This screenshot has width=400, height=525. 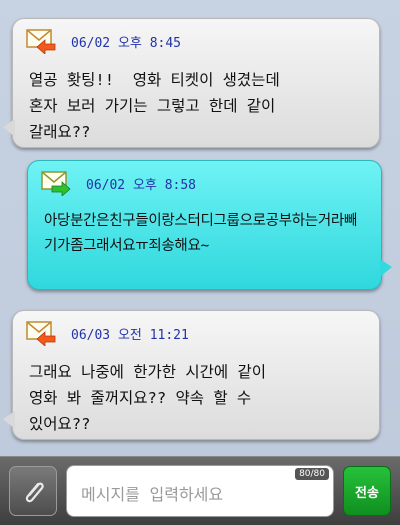 What do you see at coordinates (312, 474) in the screenshot?
I see `character-counter: 80/80` at bounding box center [312, 474].